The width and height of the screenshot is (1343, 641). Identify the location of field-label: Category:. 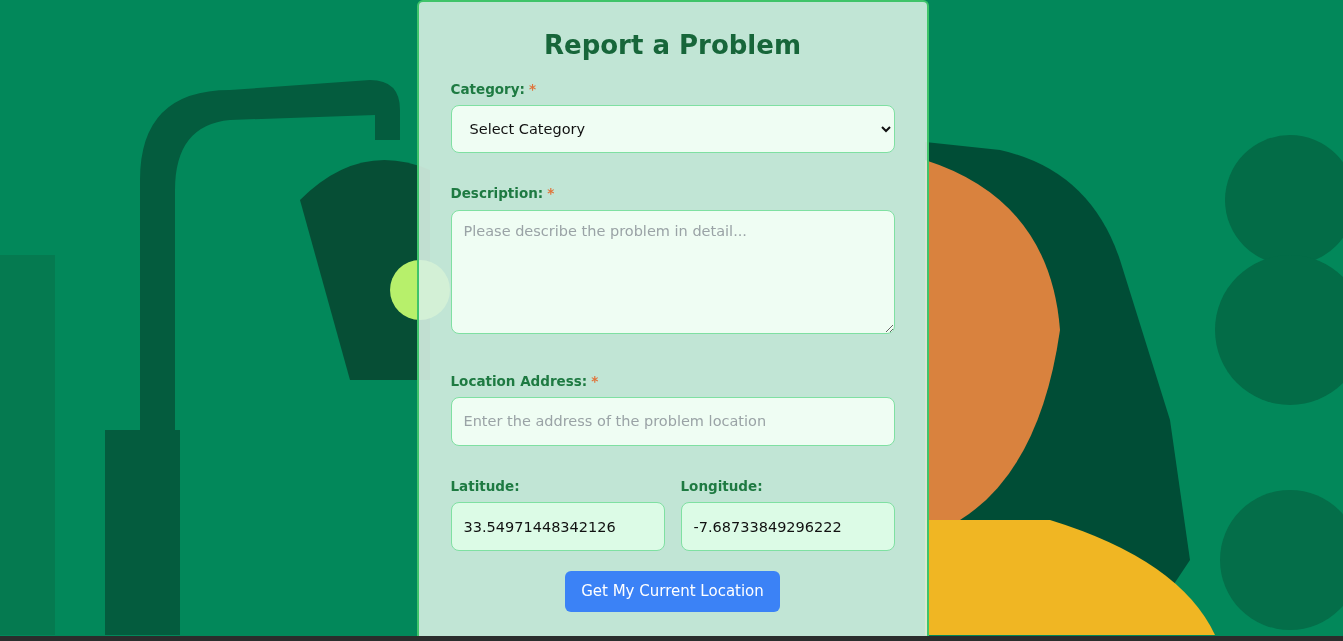
(487, 89).